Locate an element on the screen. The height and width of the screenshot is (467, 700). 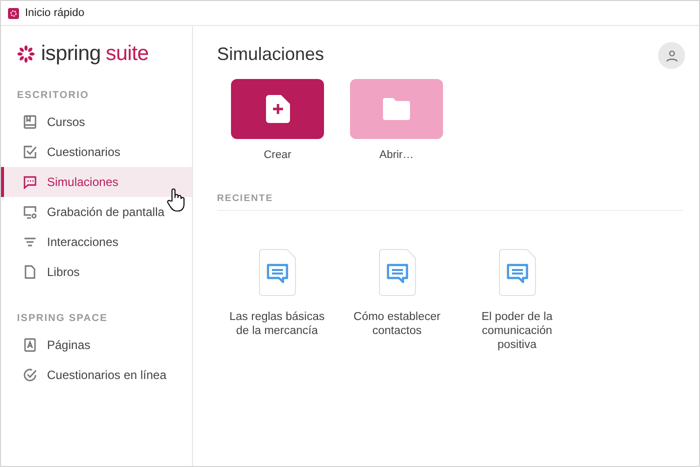
logo-suffix: suite is located at coordinates (127, 54).